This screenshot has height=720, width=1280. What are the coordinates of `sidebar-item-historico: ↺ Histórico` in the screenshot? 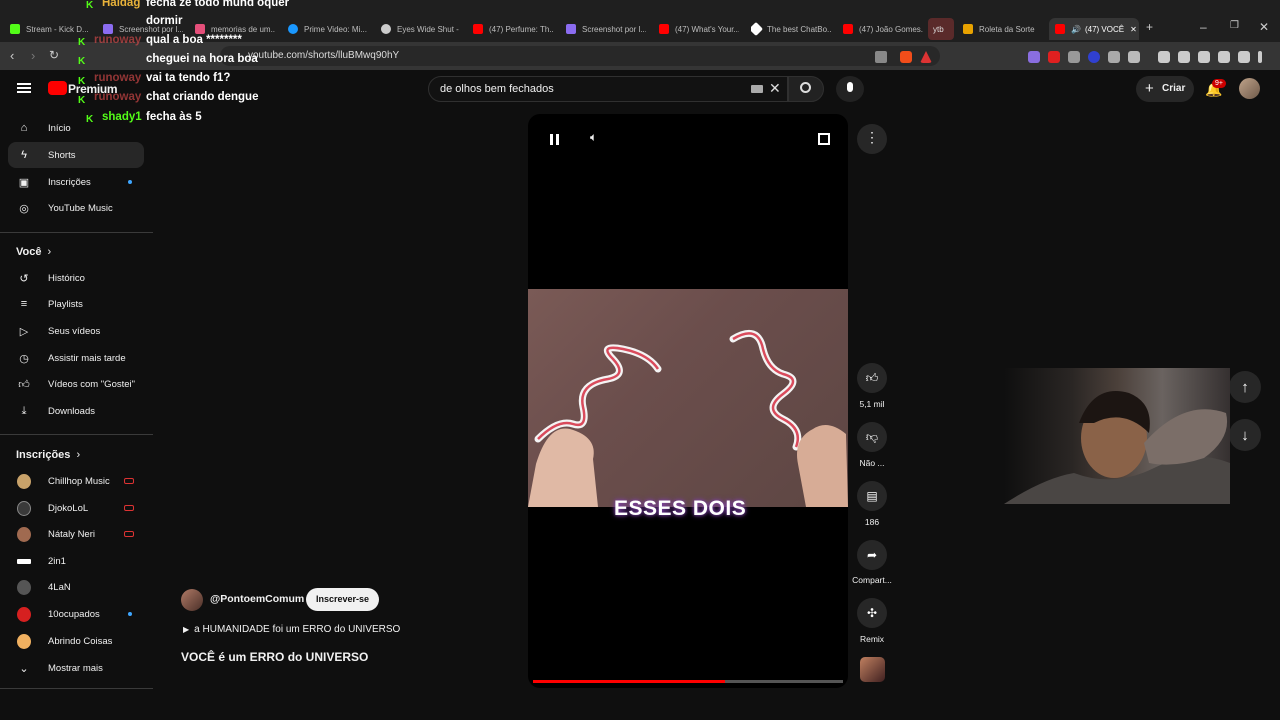 It's located at (76, 278).